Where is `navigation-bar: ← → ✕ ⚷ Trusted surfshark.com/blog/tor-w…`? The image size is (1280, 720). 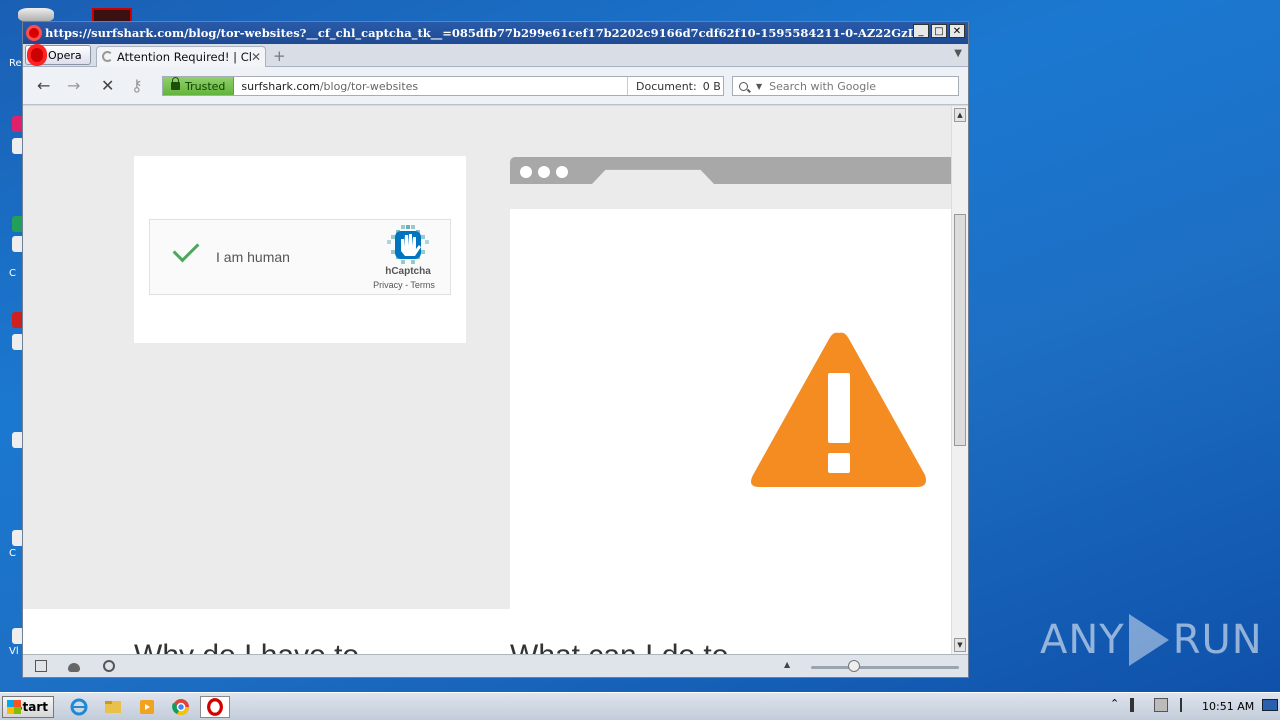
navigation-bar: ← → ✕ ⚷ Trusted surfshark.com/blog/tor-w… is located at coordinates (495, 86).